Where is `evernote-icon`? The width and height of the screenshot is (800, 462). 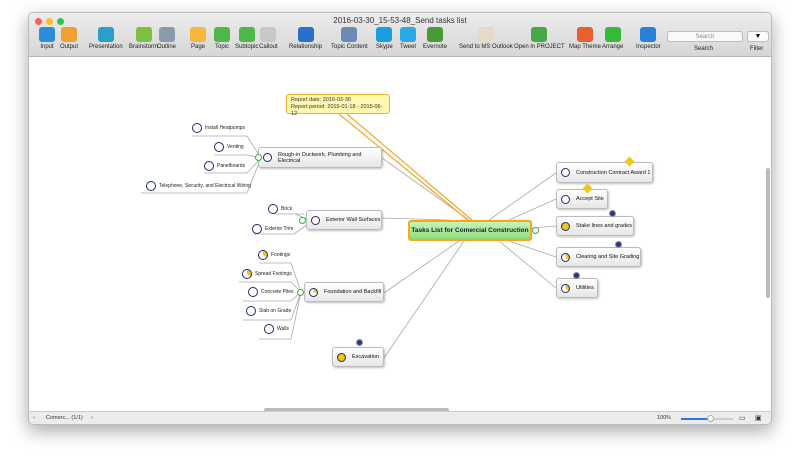 evernote-icon is located at coordinates (435, 34).